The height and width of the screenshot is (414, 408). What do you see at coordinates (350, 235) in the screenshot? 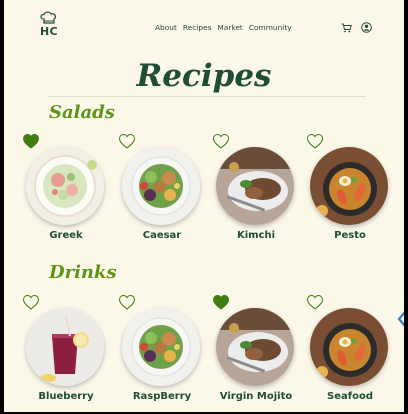
I see `recipe-name: Pesto` at bounding box center [350, 235].